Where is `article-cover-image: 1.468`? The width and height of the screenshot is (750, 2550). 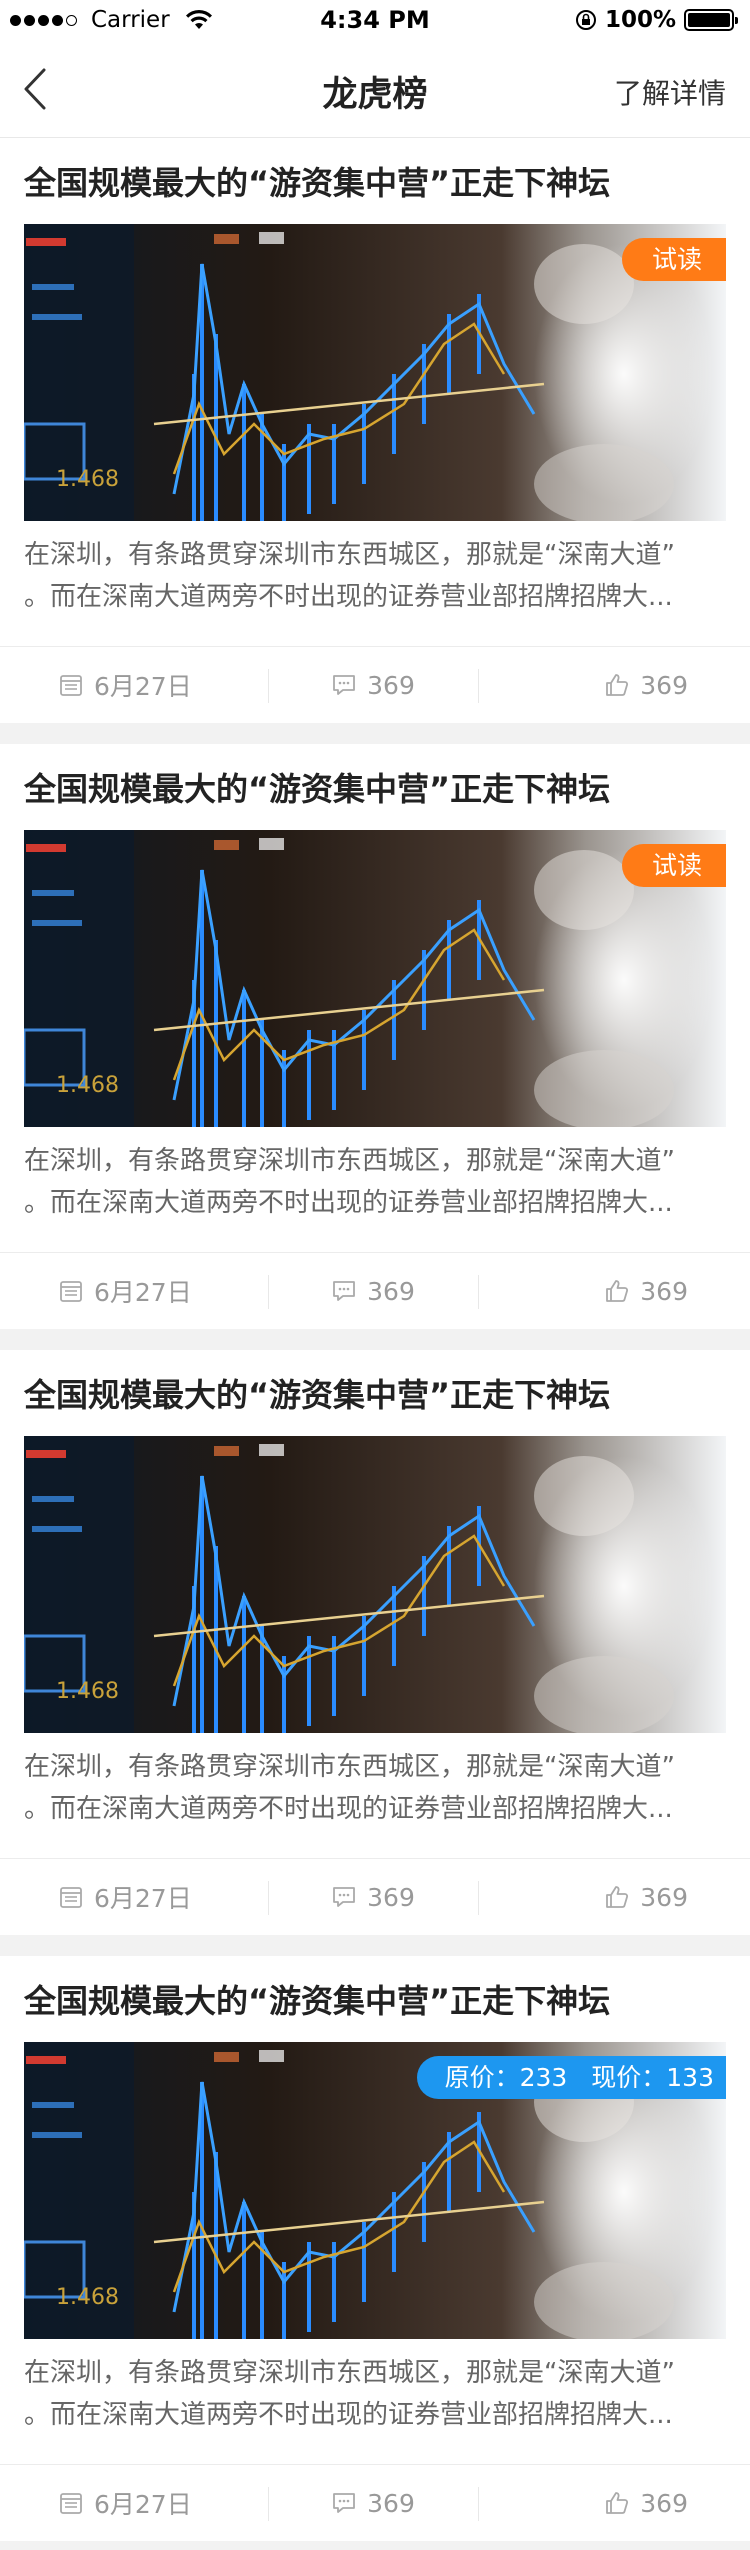 article-cover-image: 1.468 is located at coordinates (375, 1584).